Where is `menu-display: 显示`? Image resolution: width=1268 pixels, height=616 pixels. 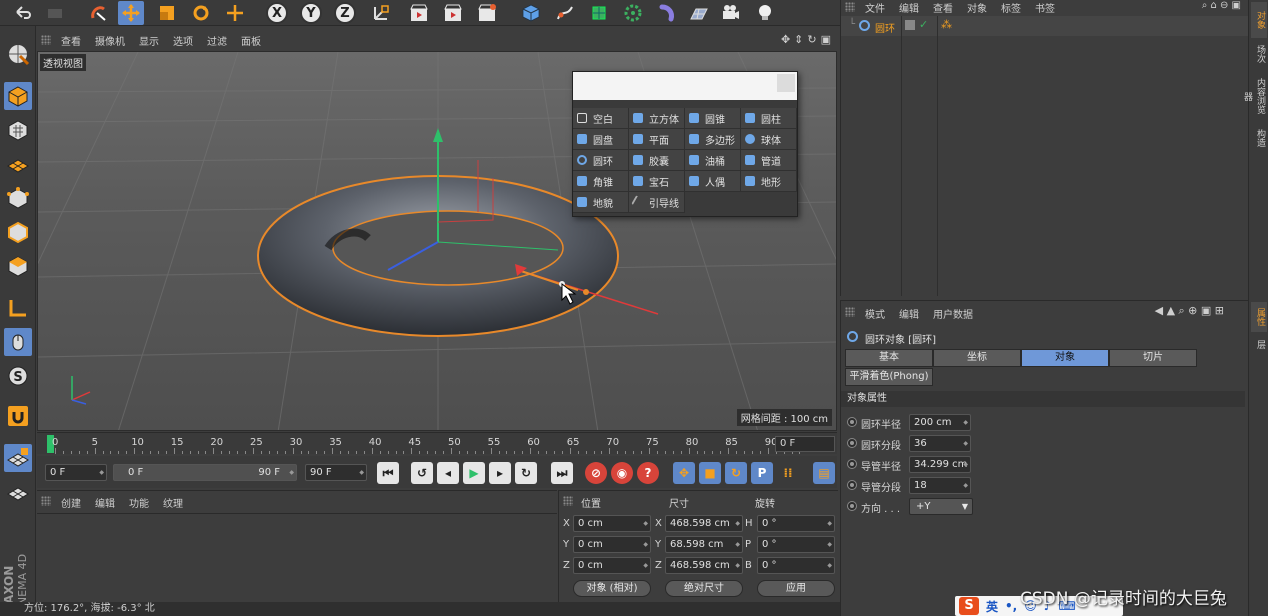 menu-display: 显示 is located at coordinates (149, 40).